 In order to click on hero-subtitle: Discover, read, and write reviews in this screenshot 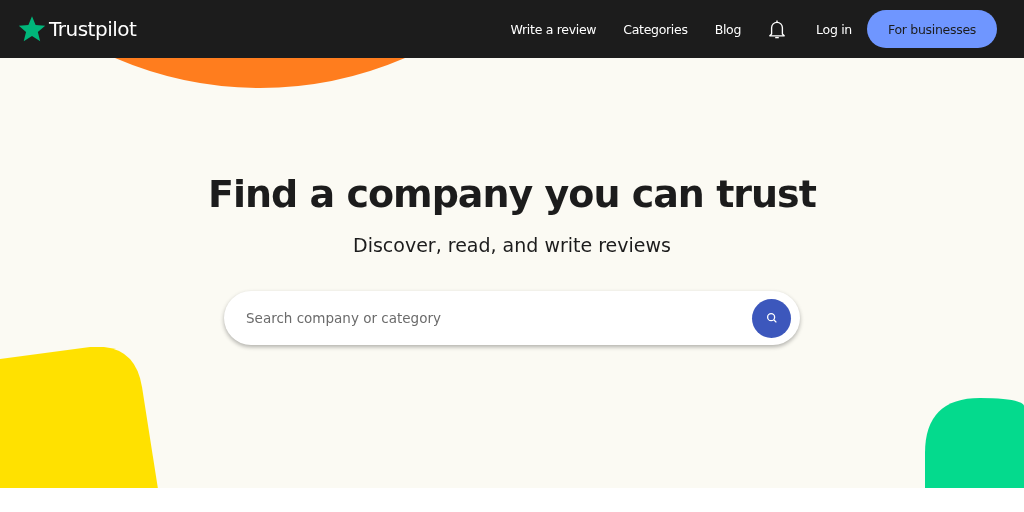, I will do `click(512, 245)`.